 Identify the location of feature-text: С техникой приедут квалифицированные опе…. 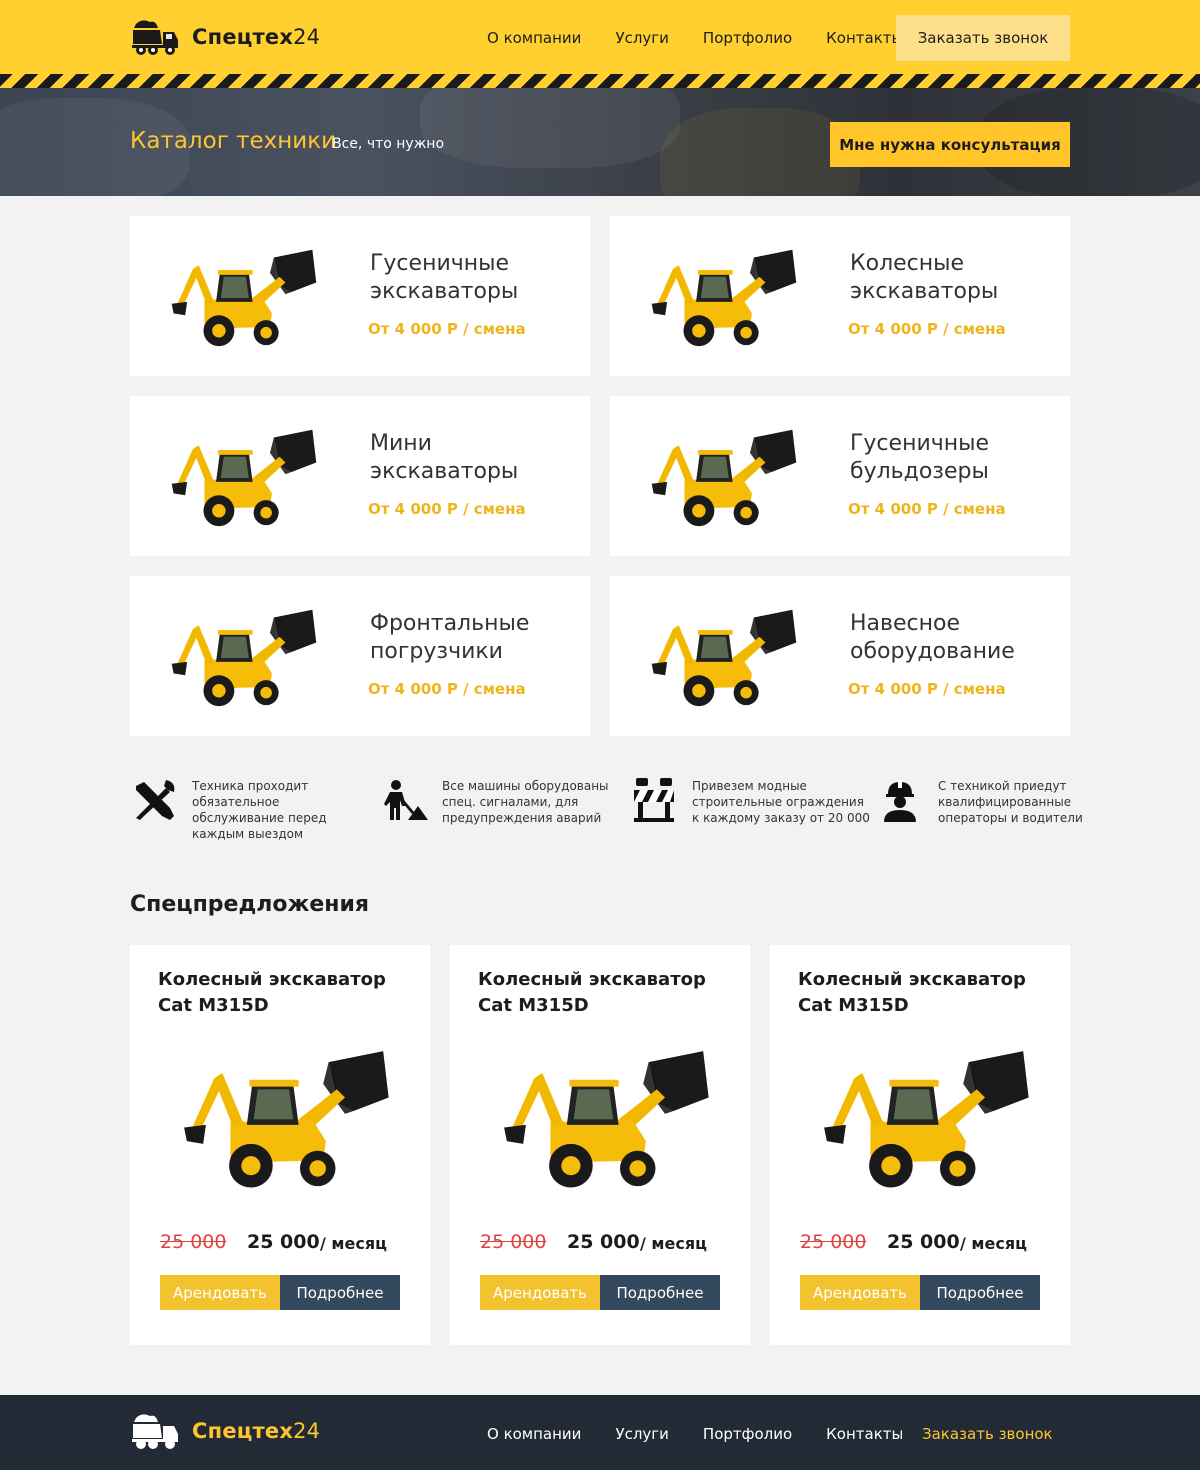
(1010, 802).